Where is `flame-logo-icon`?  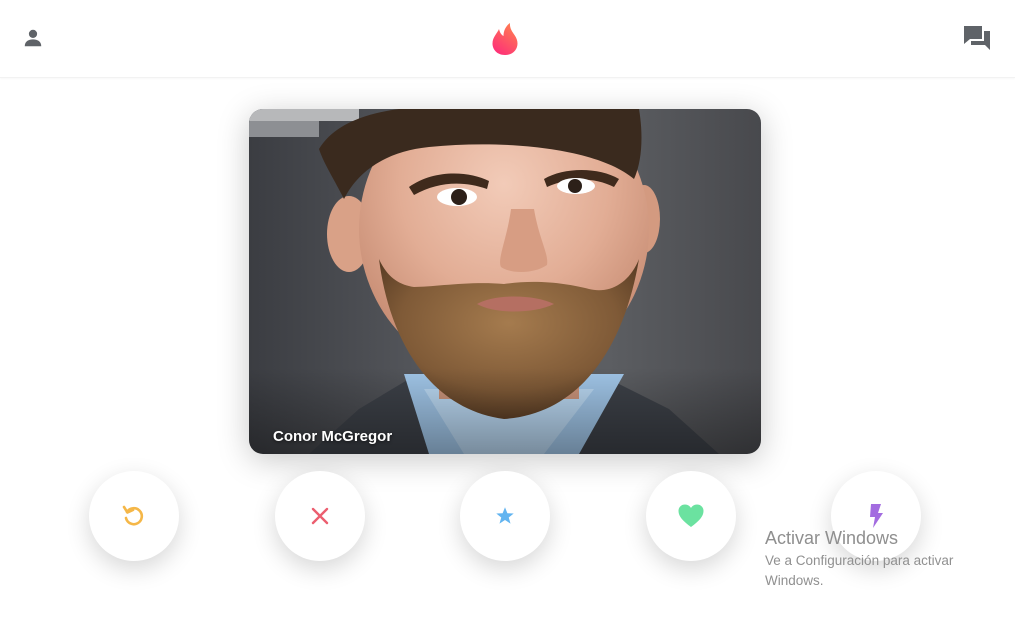 flame-logo-icon is located at coordinates (505, 39).